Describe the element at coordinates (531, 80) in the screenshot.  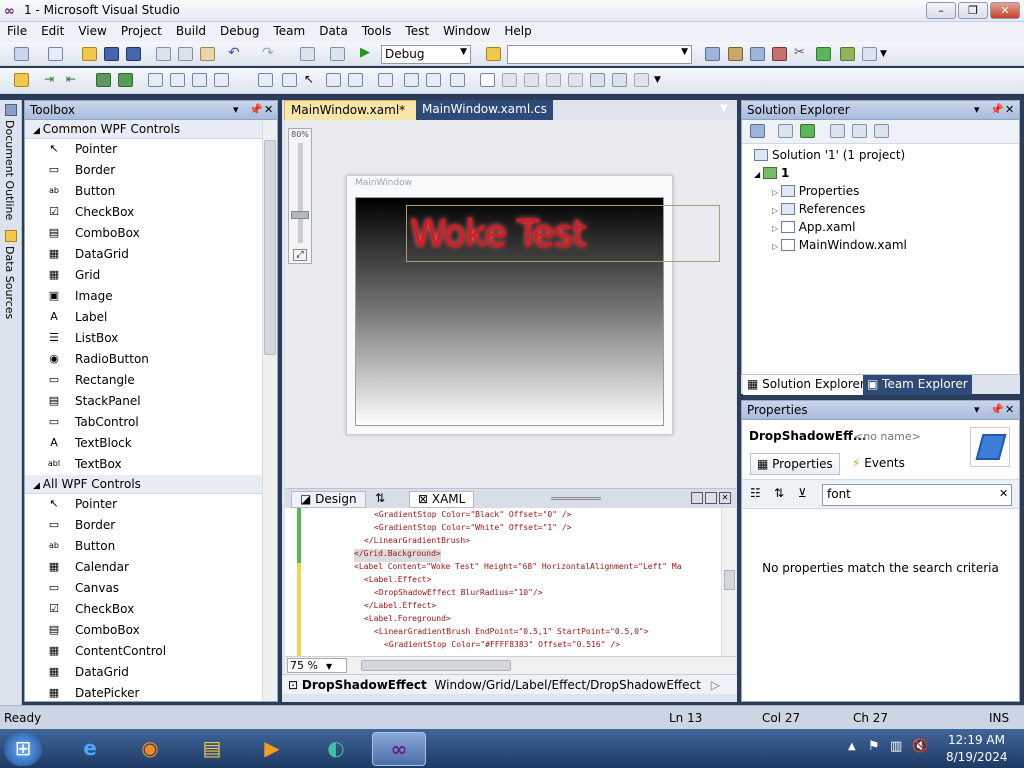
I see `lock-controls-icon` at that location.